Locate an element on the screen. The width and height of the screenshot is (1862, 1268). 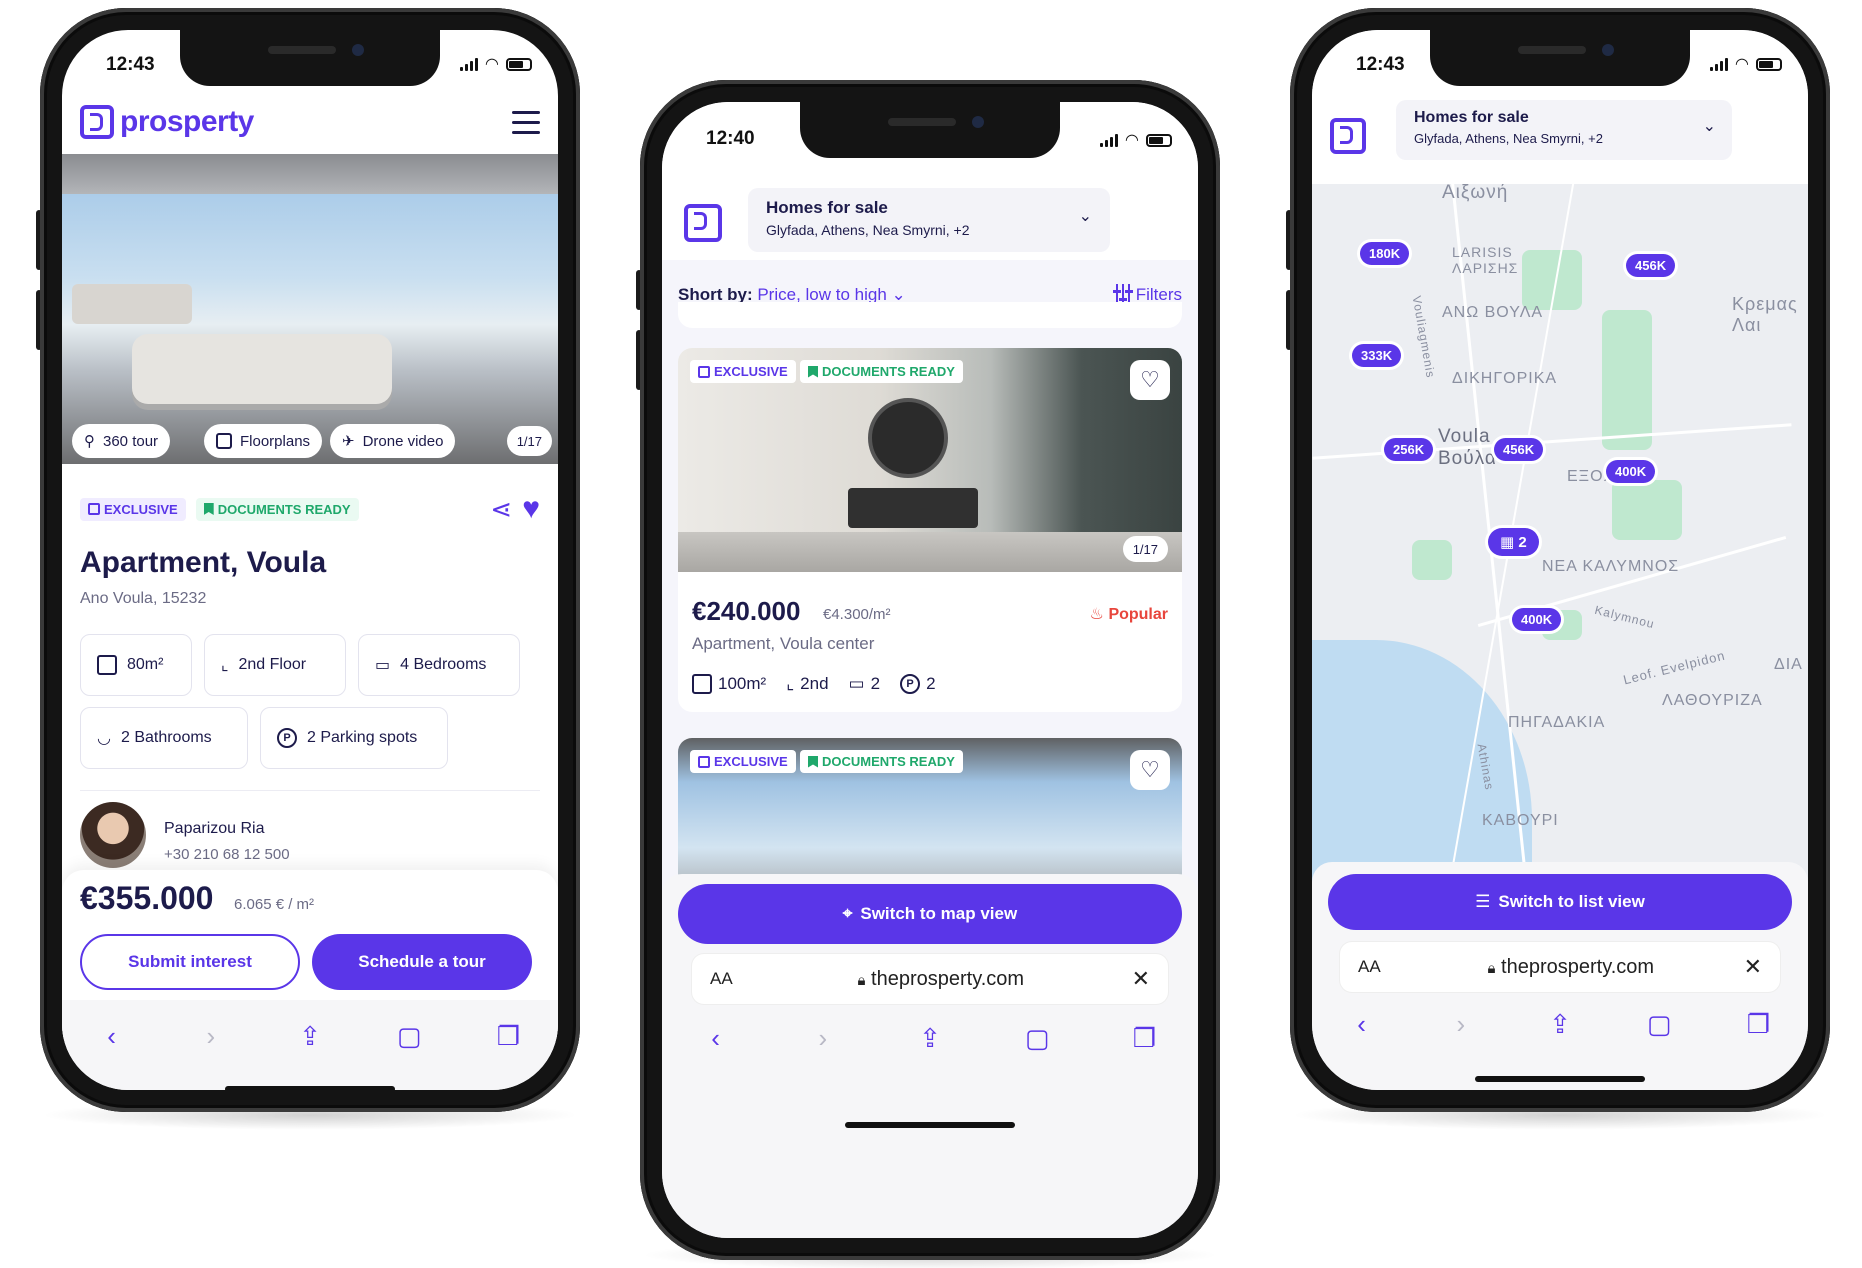
media-chip-floorplans: Floorplans is located at coordinates (263, 441).